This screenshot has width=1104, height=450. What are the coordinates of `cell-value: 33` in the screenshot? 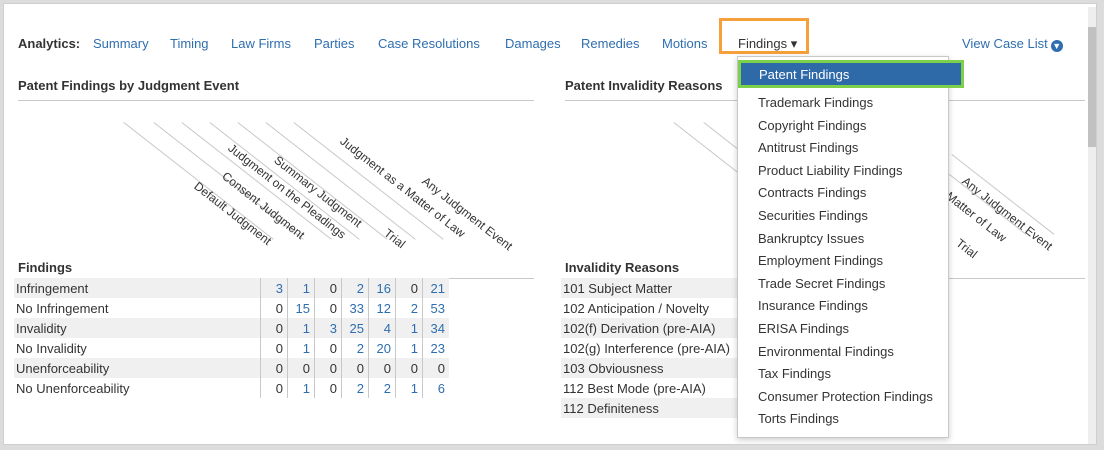 It's located at (355, 308).